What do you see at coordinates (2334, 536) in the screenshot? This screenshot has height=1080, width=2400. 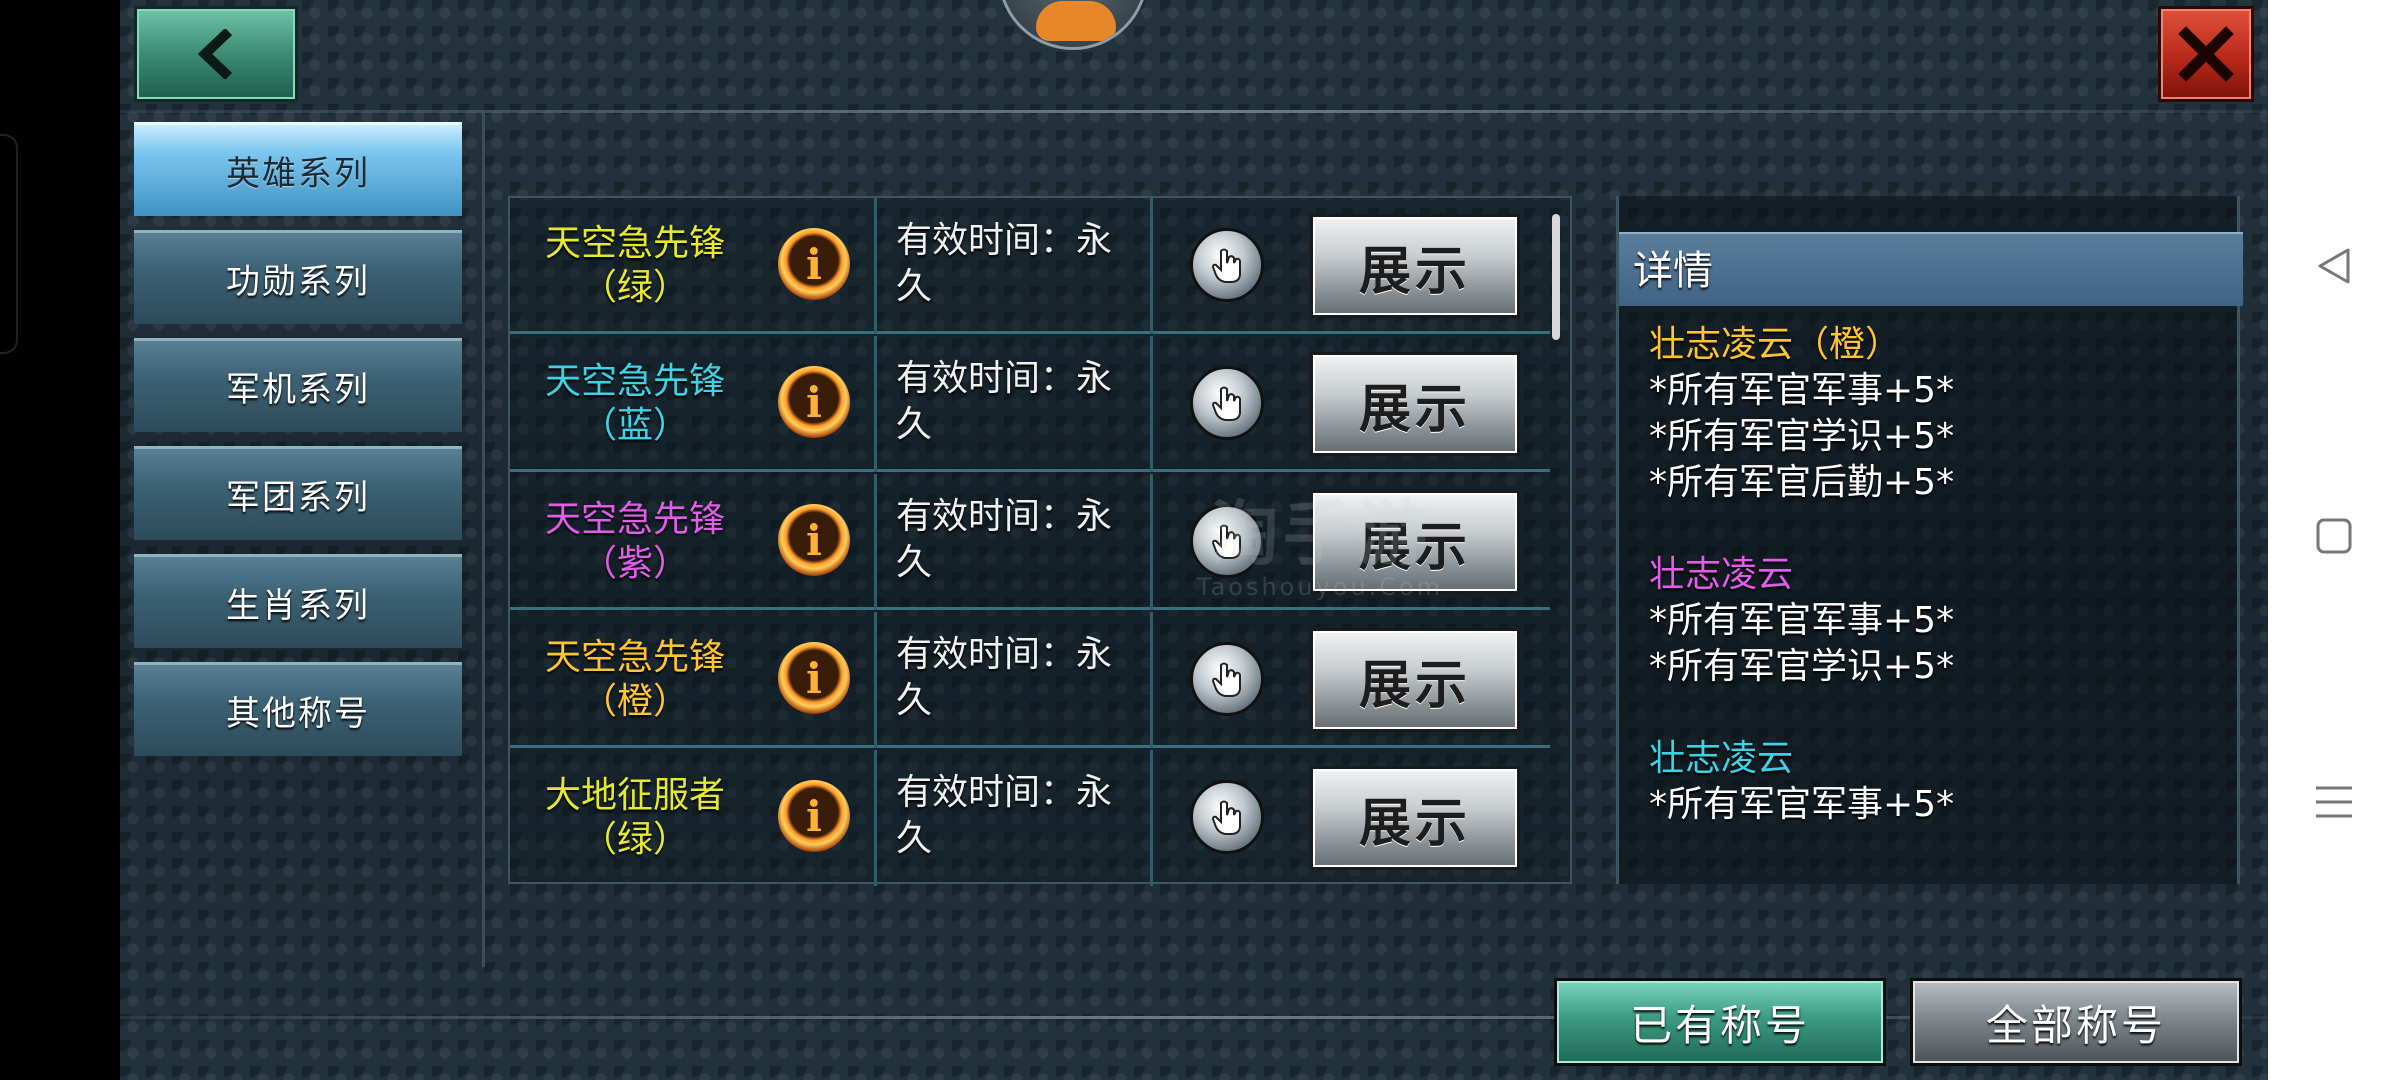 I see `home-square-icon` at bounding box center [2334, 536].